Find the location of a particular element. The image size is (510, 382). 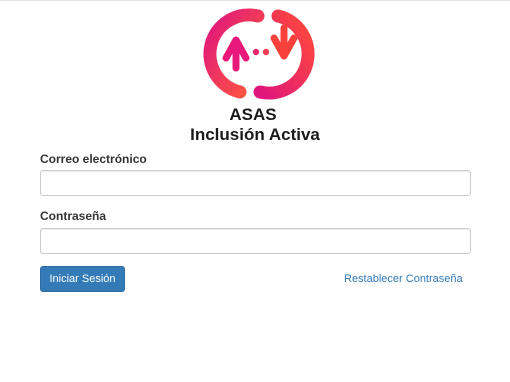

email-field is located at coordinates (255, 183).